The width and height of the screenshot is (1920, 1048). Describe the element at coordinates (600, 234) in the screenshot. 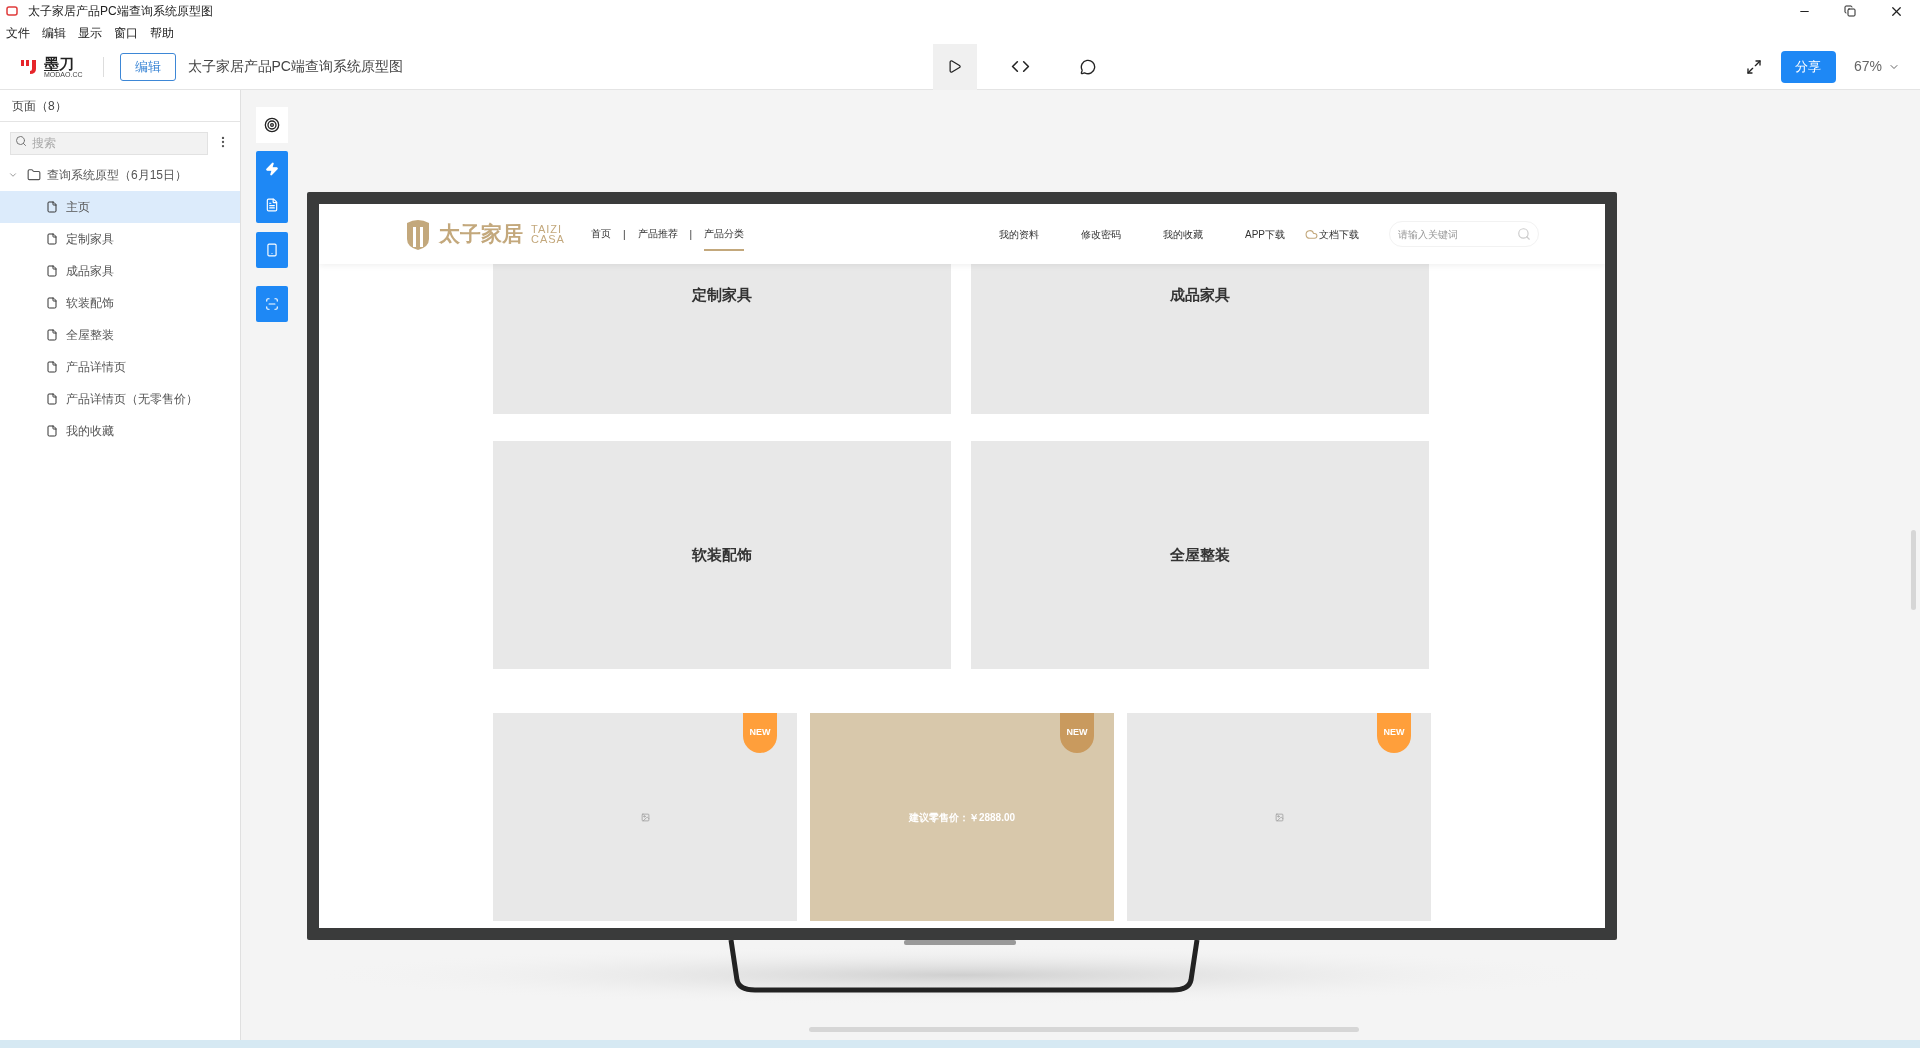

I see `nav-link: 首页` at that location.